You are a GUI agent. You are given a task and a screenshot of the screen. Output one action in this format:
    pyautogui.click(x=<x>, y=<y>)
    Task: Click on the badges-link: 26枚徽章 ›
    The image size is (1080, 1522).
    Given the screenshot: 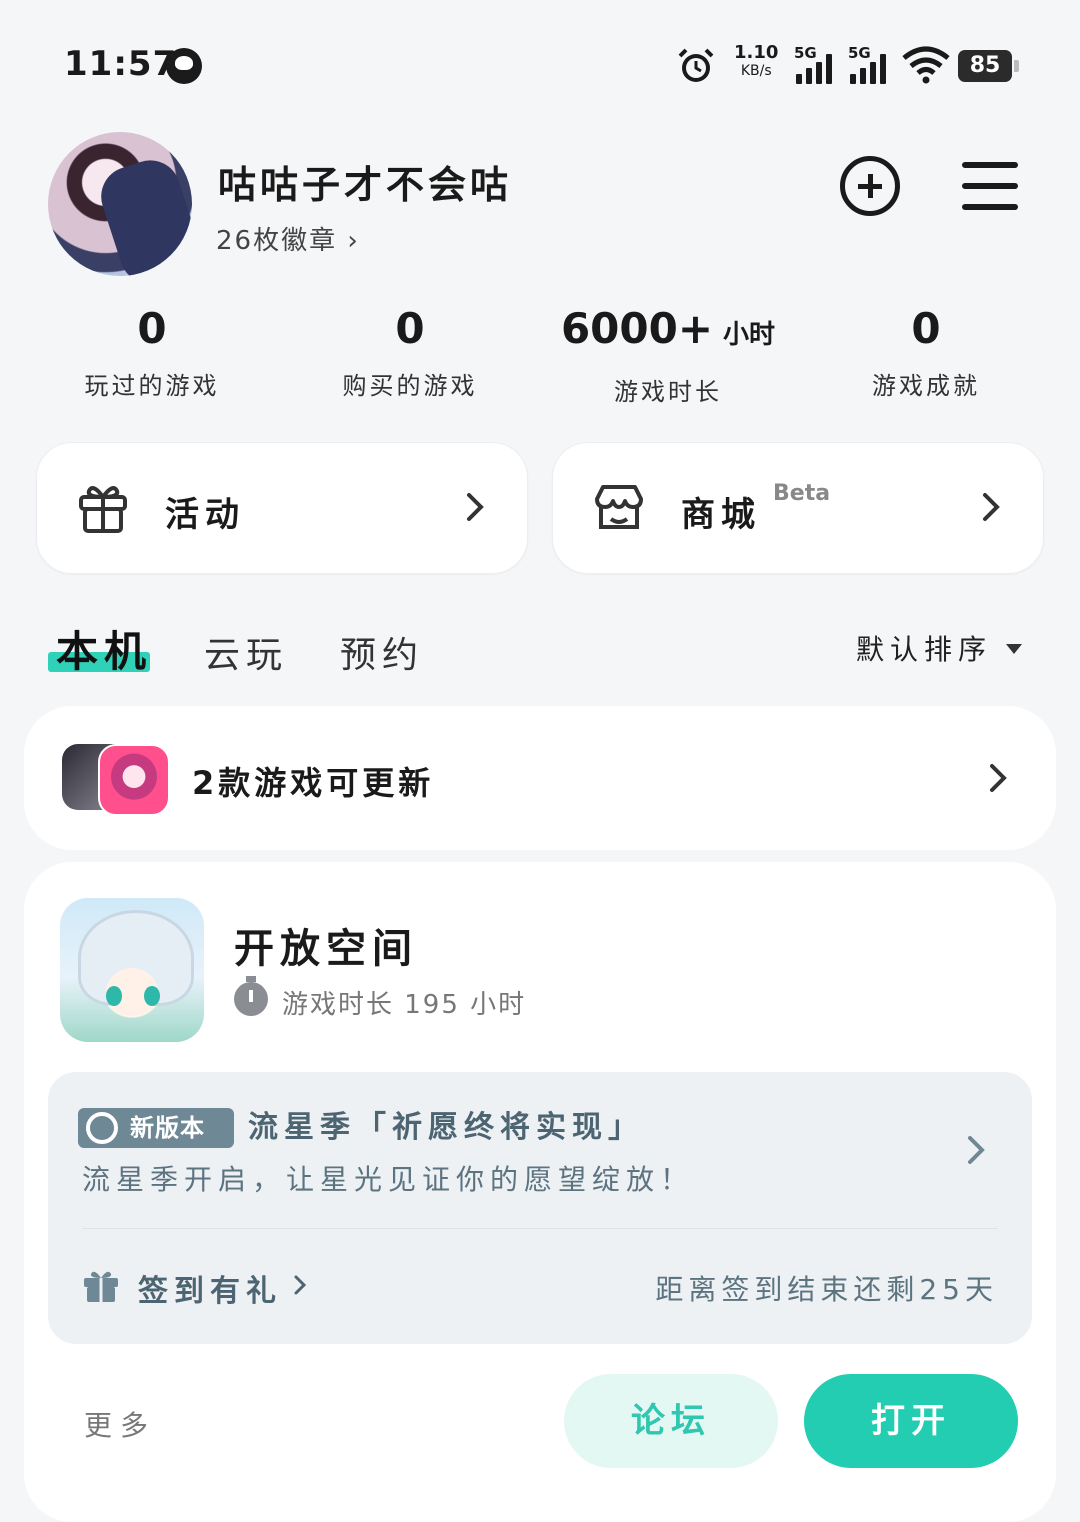 What is the action you would take?
    pyautogui.click(x=288, y=238)
    